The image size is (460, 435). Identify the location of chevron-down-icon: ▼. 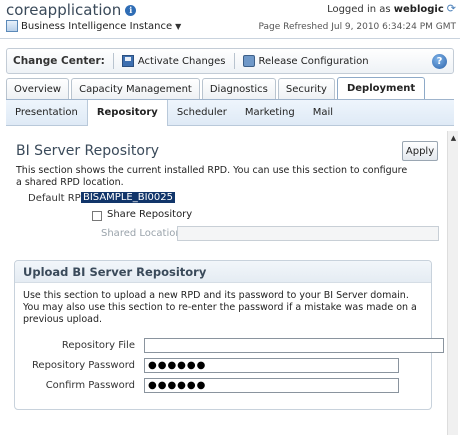
(178, 26).